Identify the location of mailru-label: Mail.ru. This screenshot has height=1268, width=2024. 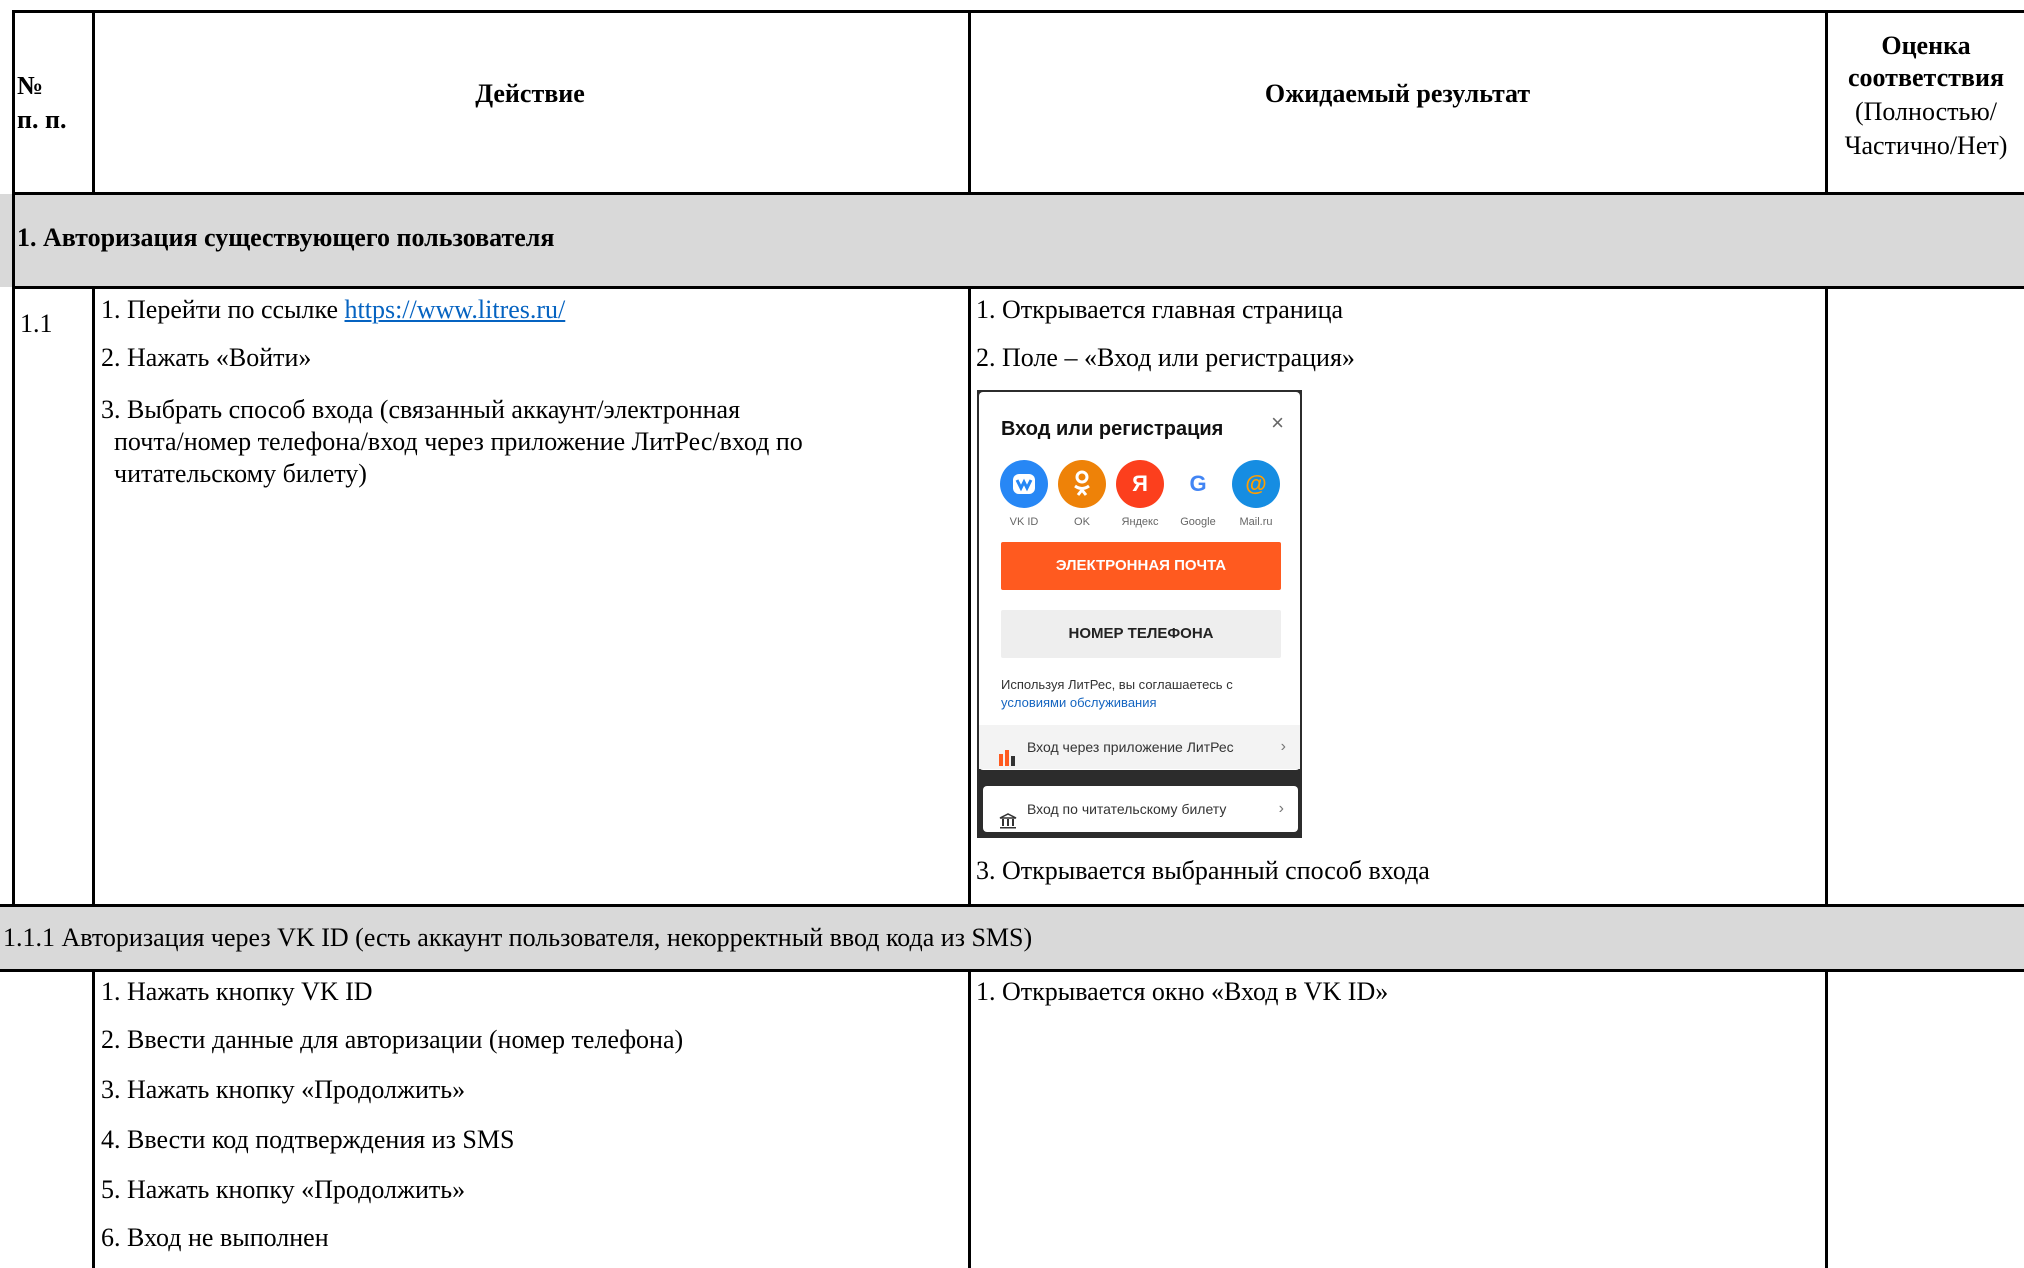
(1256, 522).